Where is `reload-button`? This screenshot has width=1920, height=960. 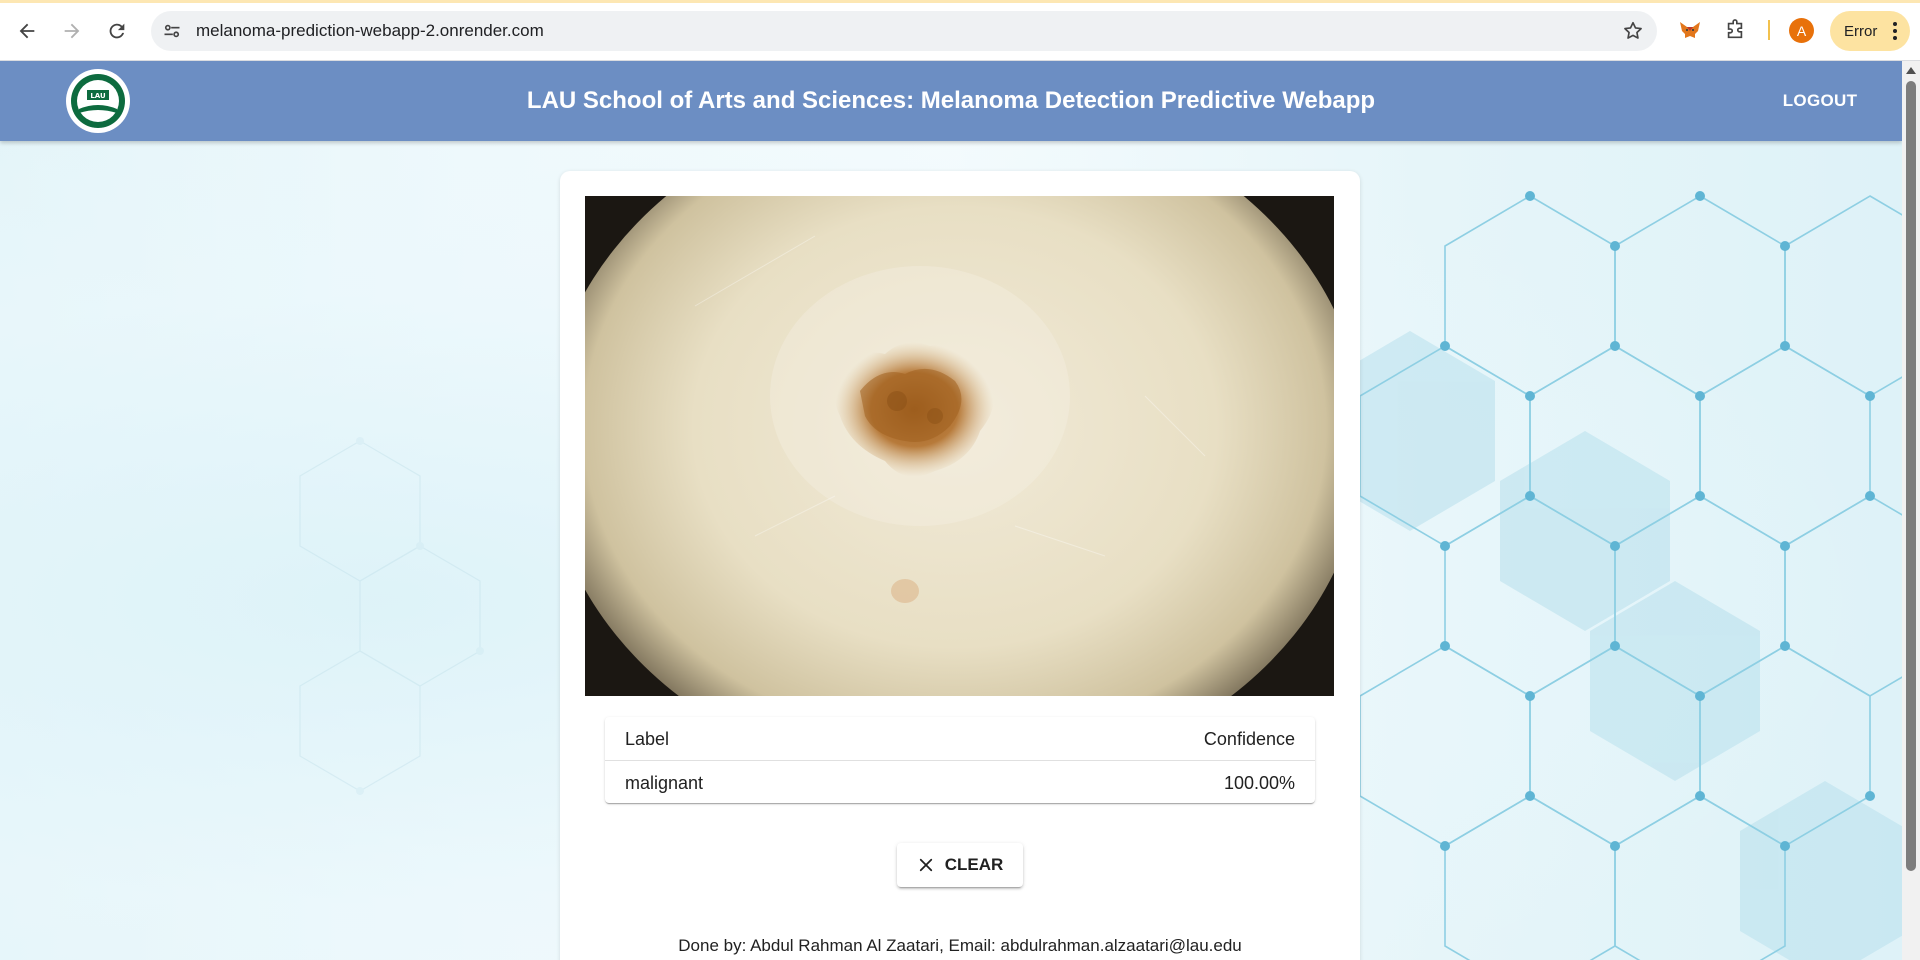
reload-button is located at coordinates (117, 31).